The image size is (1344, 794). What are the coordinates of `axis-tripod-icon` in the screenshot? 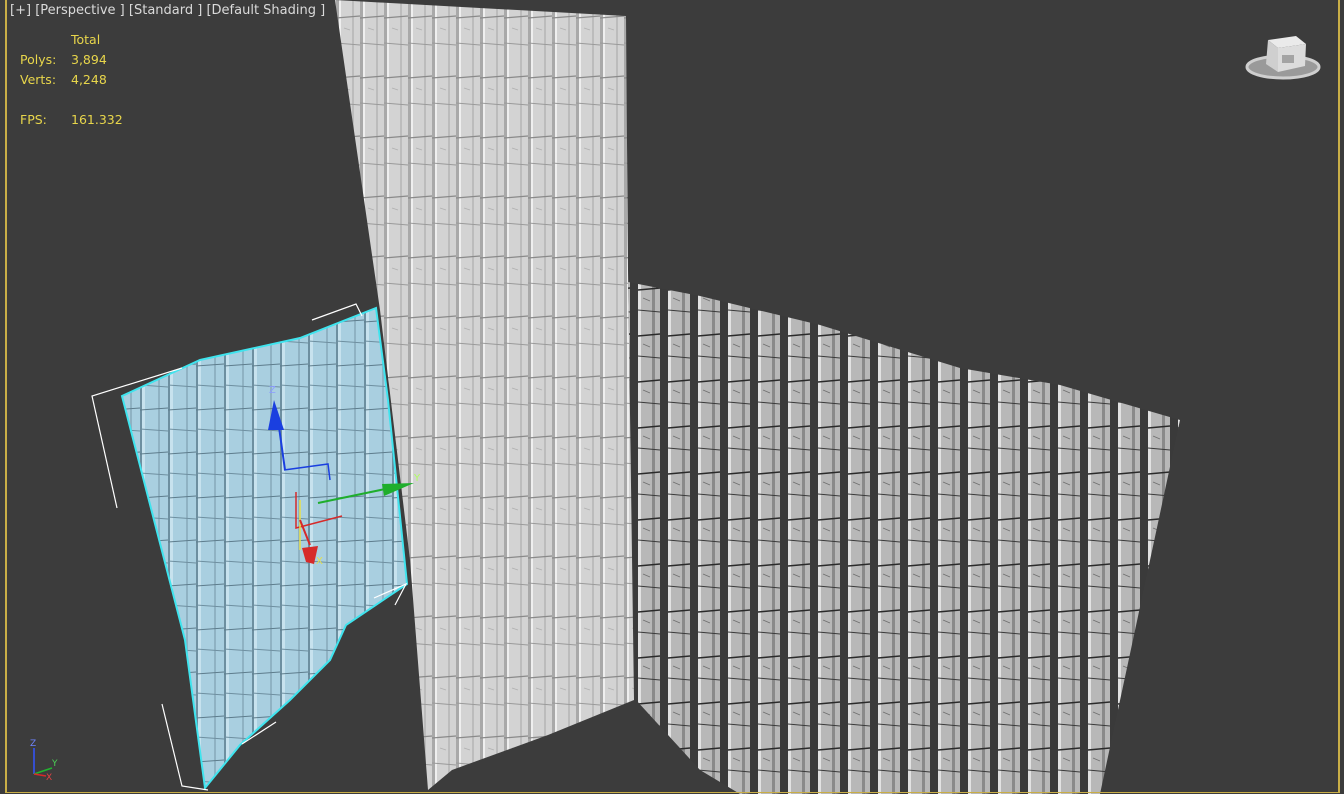 It's located at (43, 762).